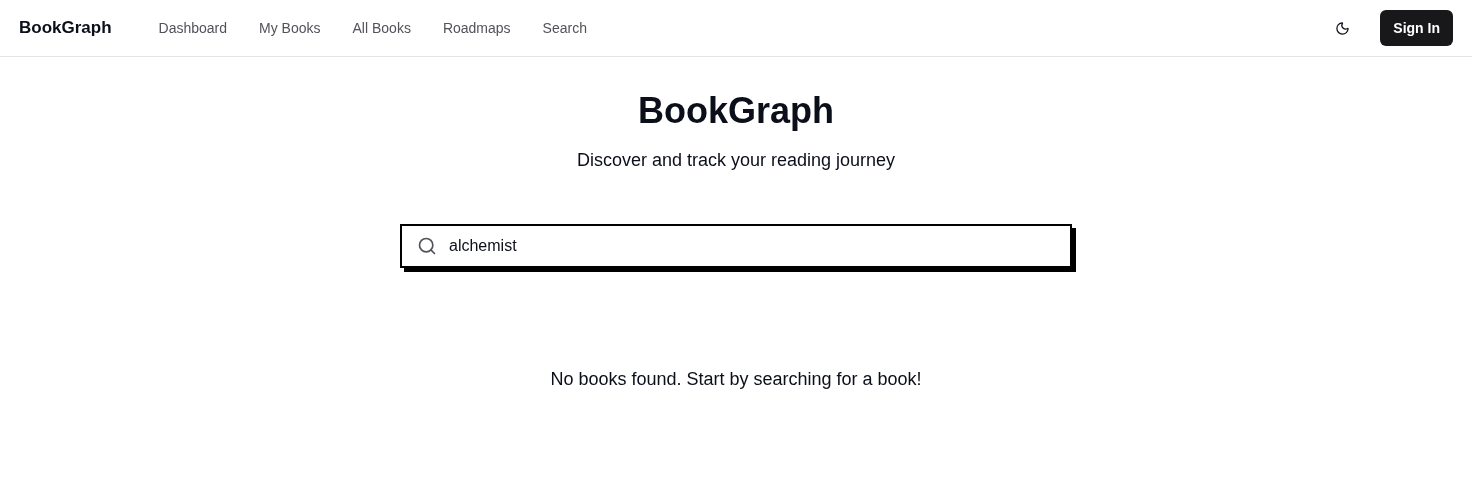 This screenshot has height=492, width=1472. Describe the element at coordinates (381, 28) in the screenshot. I see `nav-link: All Books` at that location.